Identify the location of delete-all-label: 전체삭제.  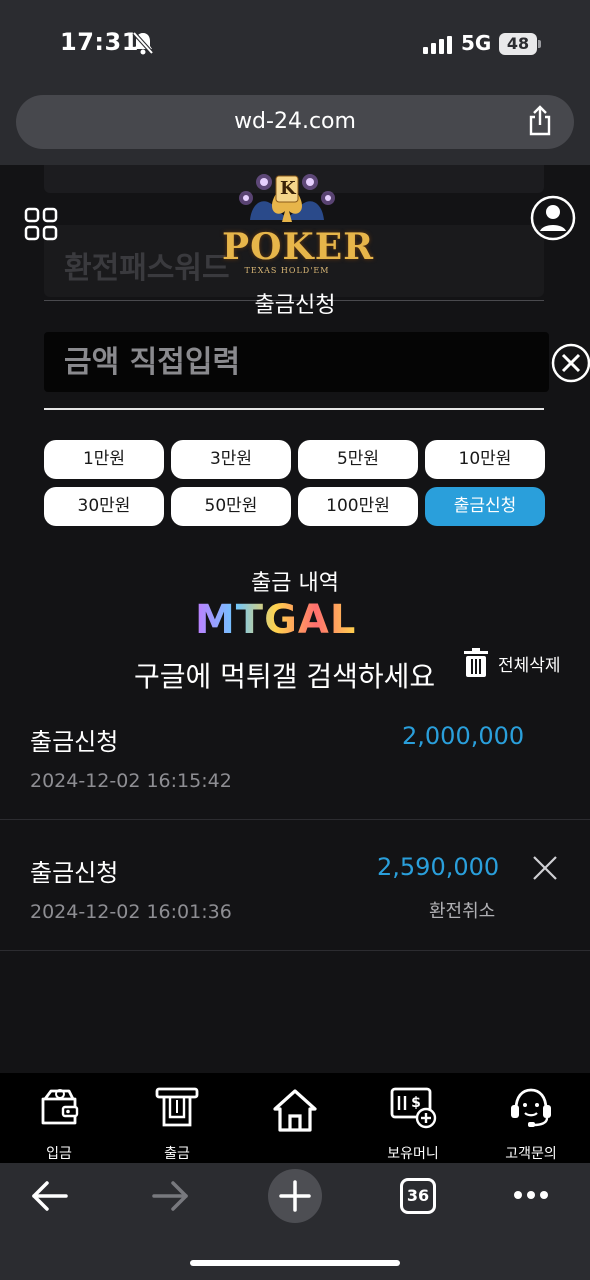
(529, 666).